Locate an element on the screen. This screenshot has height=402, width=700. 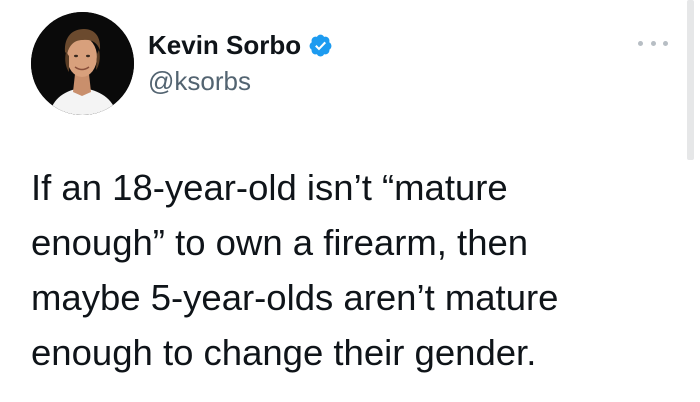
author-name-row: Kevin Sorbo is located at coordinates (240, 45).